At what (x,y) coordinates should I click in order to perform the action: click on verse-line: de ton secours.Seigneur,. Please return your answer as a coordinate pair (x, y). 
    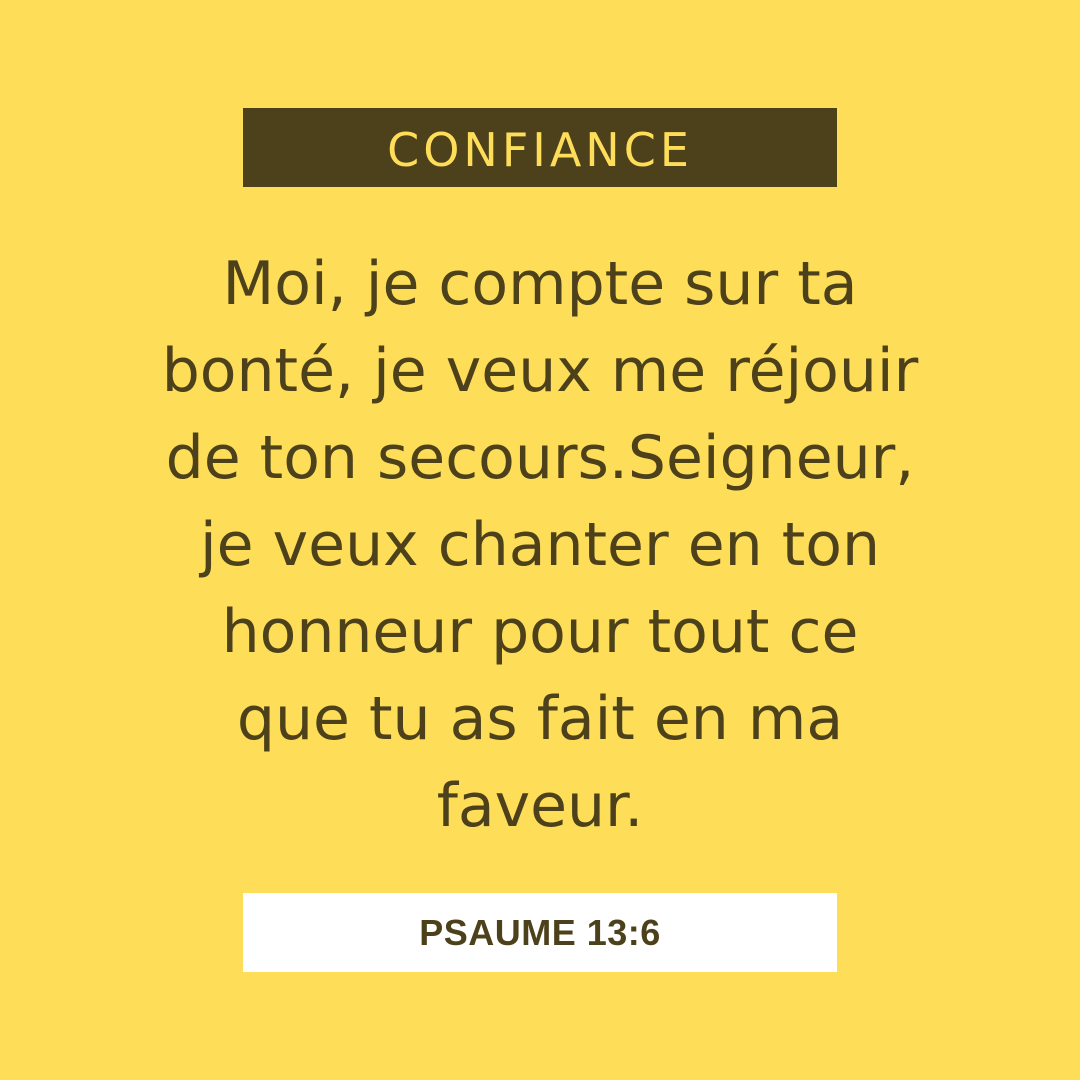
    Looking at the image, I should click on (540, 457).